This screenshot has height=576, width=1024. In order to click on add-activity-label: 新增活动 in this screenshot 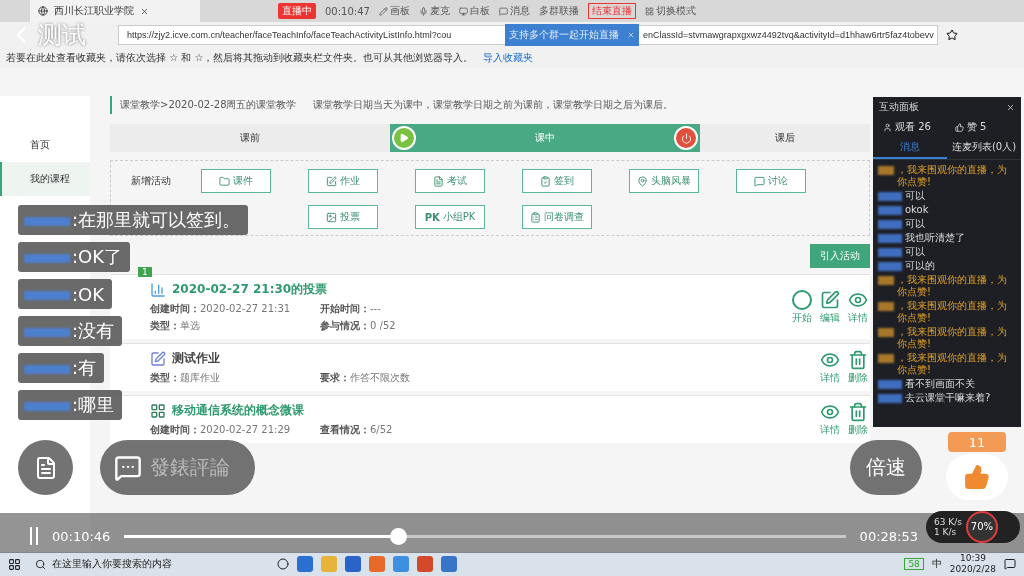, I will do `click(151, 181)`.